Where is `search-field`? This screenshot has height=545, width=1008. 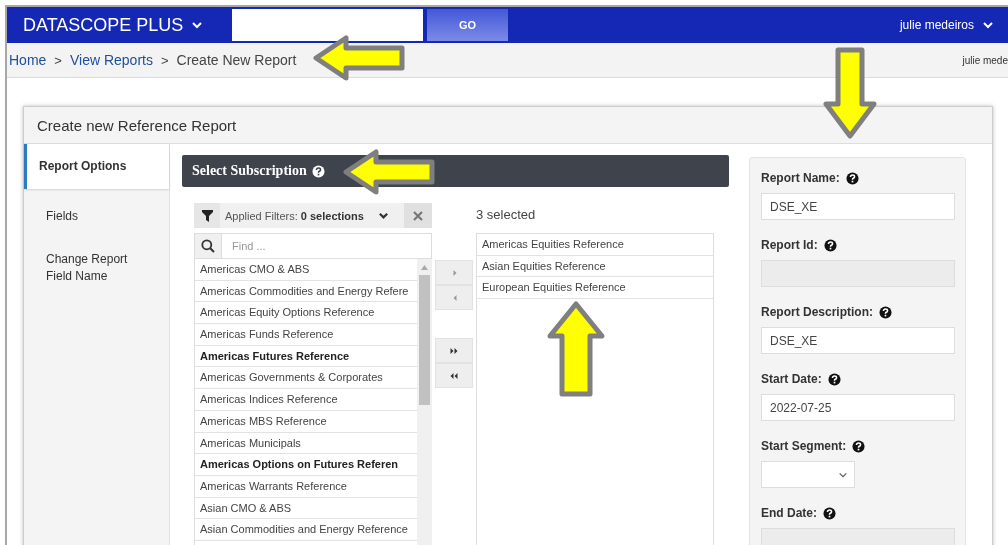 search-field is located at coordinates (327, 25).